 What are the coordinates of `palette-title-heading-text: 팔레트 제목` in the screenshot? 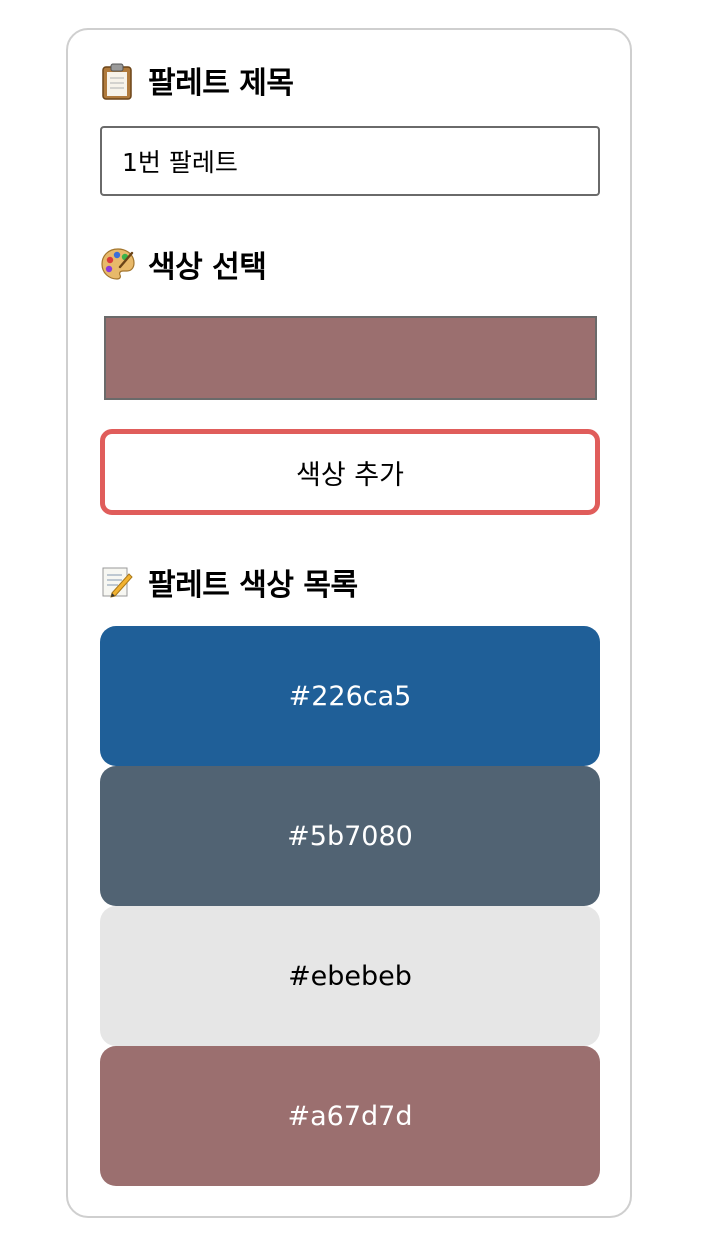 It's located at (221, 83).